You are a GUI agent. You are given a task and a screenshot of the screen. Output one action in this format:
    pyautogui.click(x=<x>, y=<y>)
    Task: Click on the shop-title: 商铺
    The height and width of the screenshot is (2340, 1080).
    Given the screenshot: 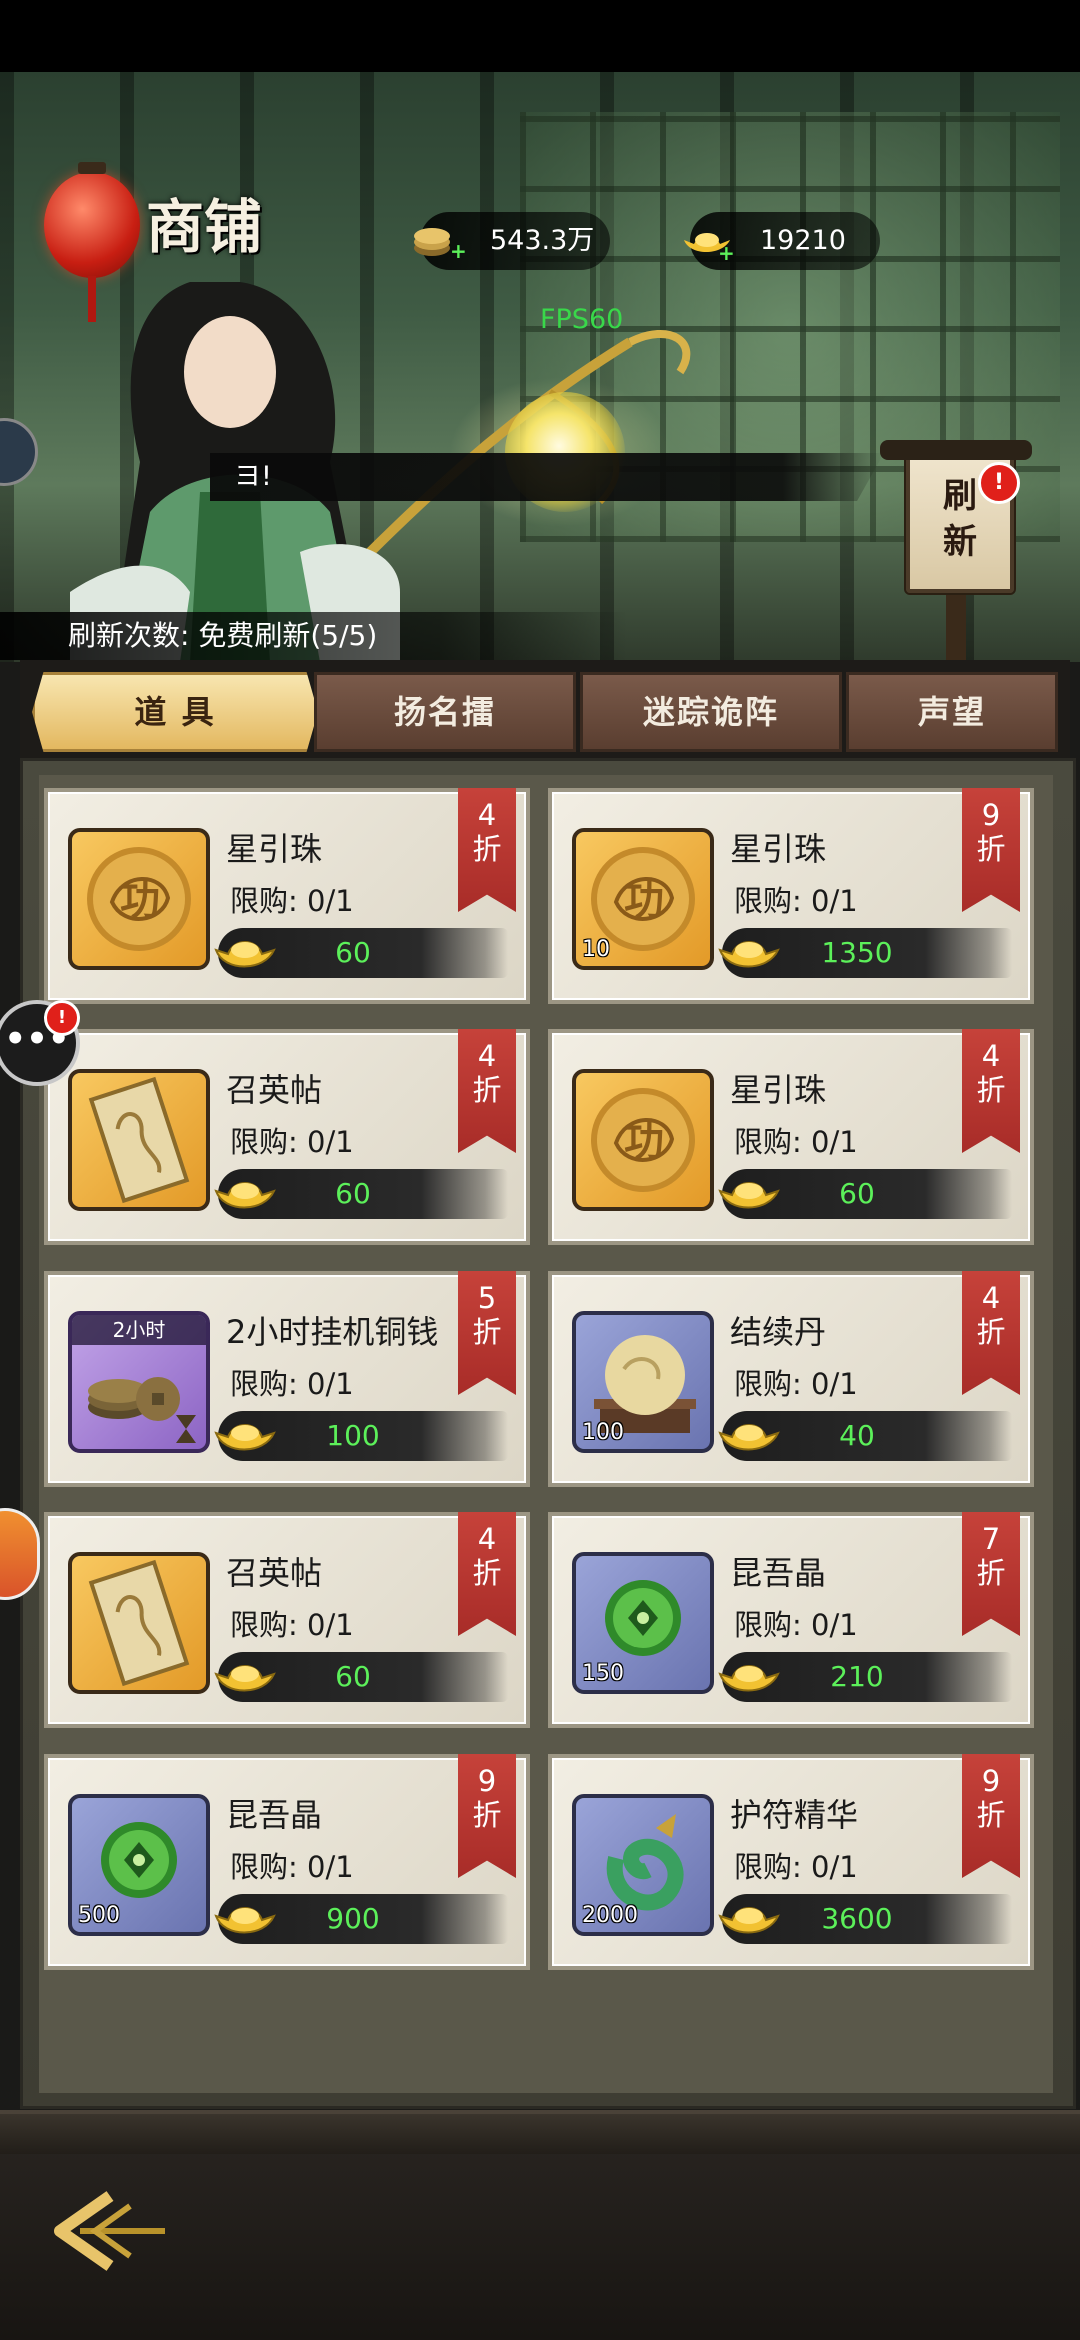 What is the action you would take?
    pyautogui.click(x=204, y=227)
    